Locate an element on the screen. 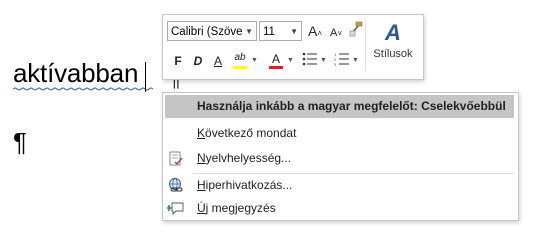 The image size is (536, 243). font-name-value: Calibri (Szöve is located at coordinates (207, 32).